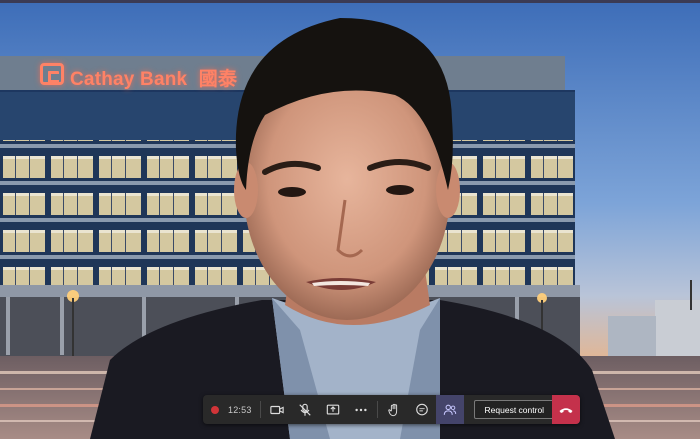  I want to click on hangup-icon, so click(566, 410).